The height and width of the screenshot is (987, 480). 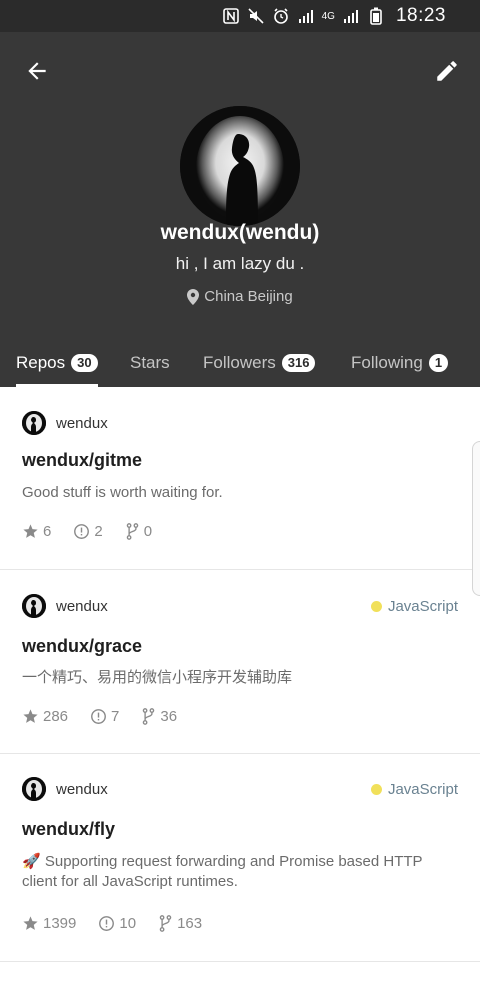 I want to click on profile-location: China Beijing, so click(x=240, y=296).